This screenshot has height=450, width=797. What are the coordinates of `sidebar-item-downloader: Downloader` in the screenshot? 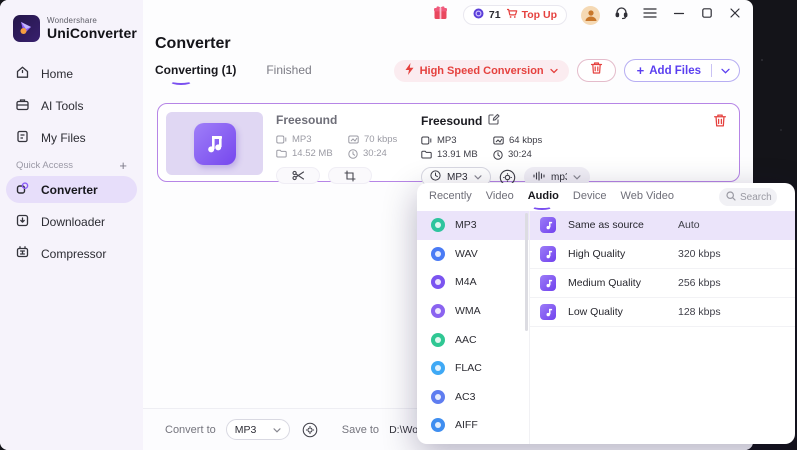 It's located at (71, 221).